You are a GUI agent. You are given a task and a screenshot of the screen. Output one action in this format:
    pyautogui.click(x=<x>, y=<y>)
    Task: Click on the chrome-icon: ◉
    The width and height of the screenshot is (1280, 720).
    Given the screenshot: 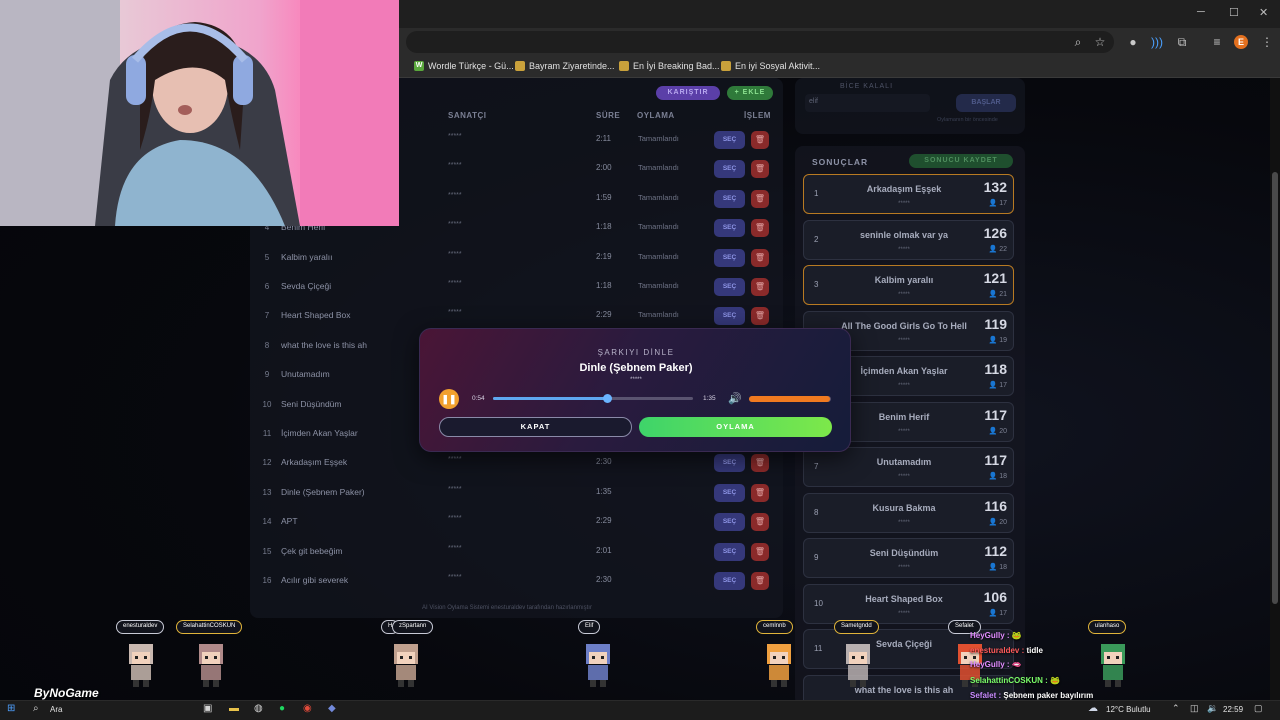 What is the action you would take?
    pyautogui.click(x=307, y=708)
    